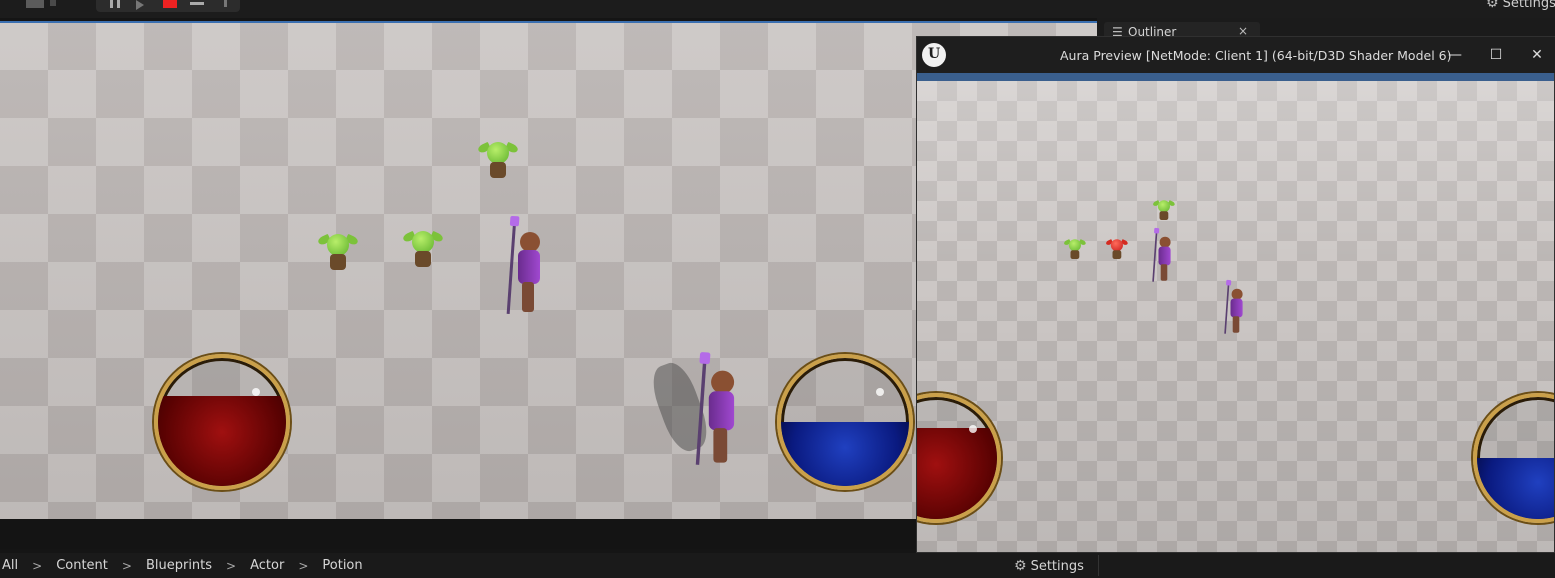 The width and height of the screenshot is (1555, 578). I want to click on eject-icon, so click(197, 3).